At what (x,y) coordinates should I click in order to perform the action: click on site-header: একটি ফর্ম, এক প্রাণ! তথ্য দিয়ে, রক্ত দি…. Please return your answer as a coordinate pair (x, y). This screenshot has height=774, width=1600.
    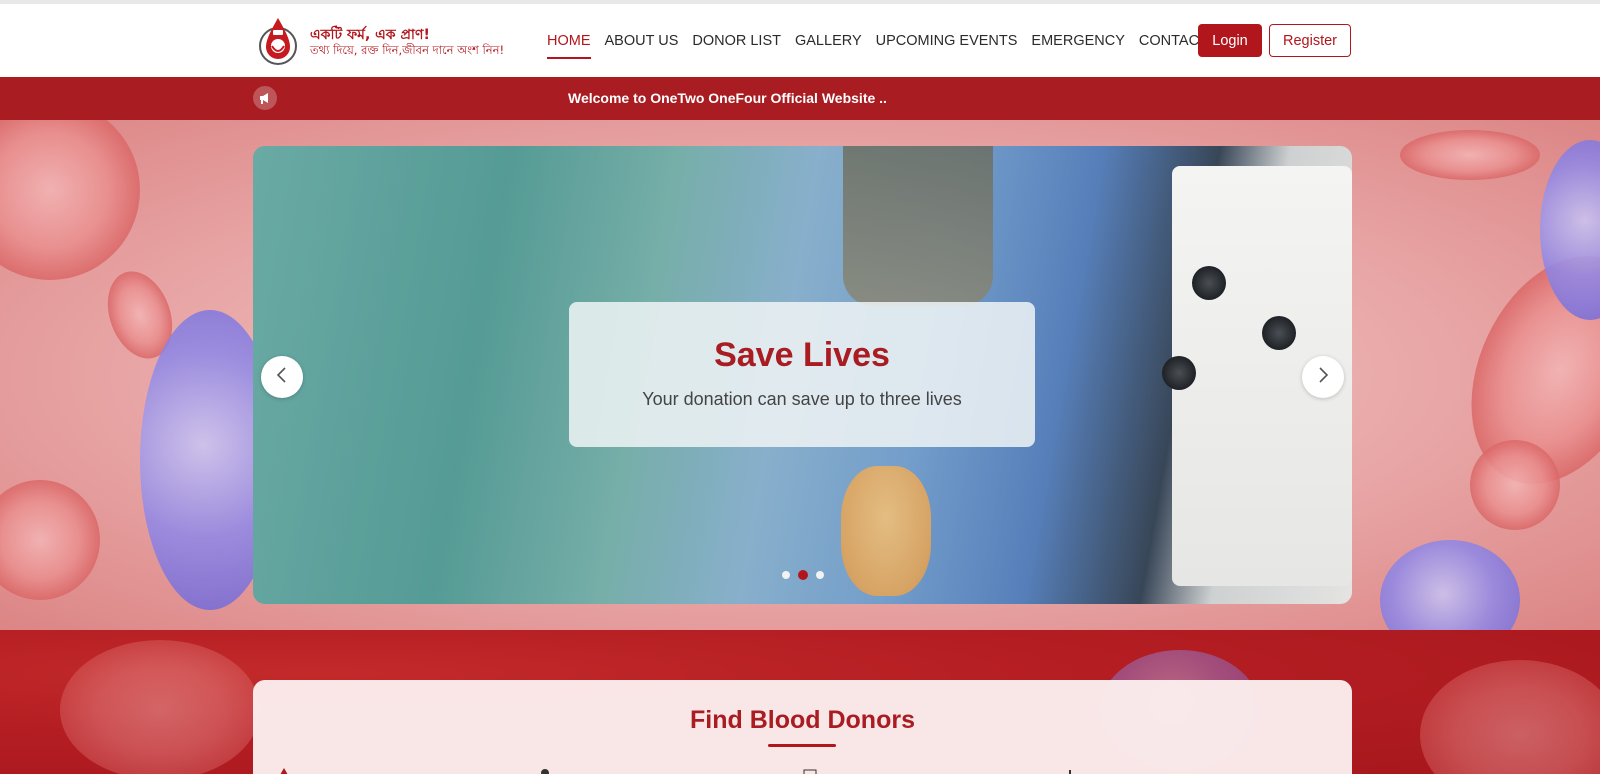
    Looking at the image, I should click on (800, 40).